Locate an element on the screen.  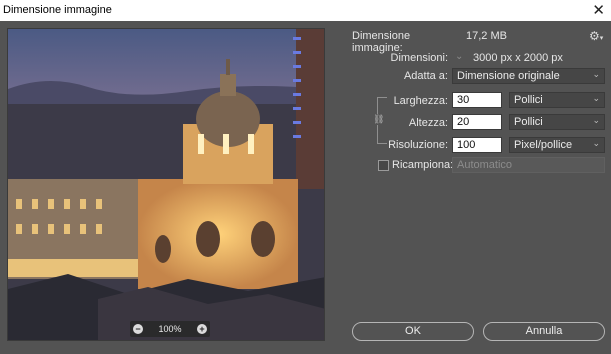
resolution-unit-value: Pixel/pollice is located at coordinates (543, 145).